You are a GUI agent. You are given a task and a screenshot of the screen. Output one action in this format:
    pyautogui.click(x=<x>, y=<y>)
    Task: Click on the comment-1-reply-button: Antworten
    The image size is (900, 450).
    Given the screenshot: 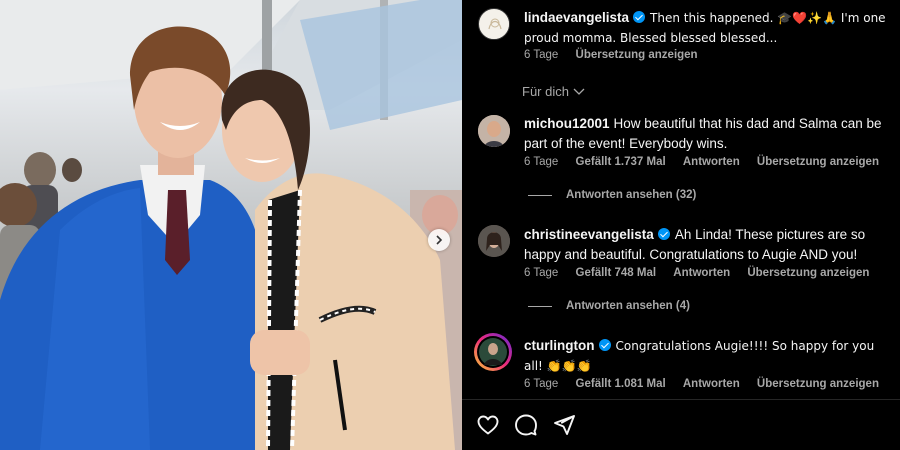 What is the action you would take?
    pyautogui.click(x=711, y=162)
    